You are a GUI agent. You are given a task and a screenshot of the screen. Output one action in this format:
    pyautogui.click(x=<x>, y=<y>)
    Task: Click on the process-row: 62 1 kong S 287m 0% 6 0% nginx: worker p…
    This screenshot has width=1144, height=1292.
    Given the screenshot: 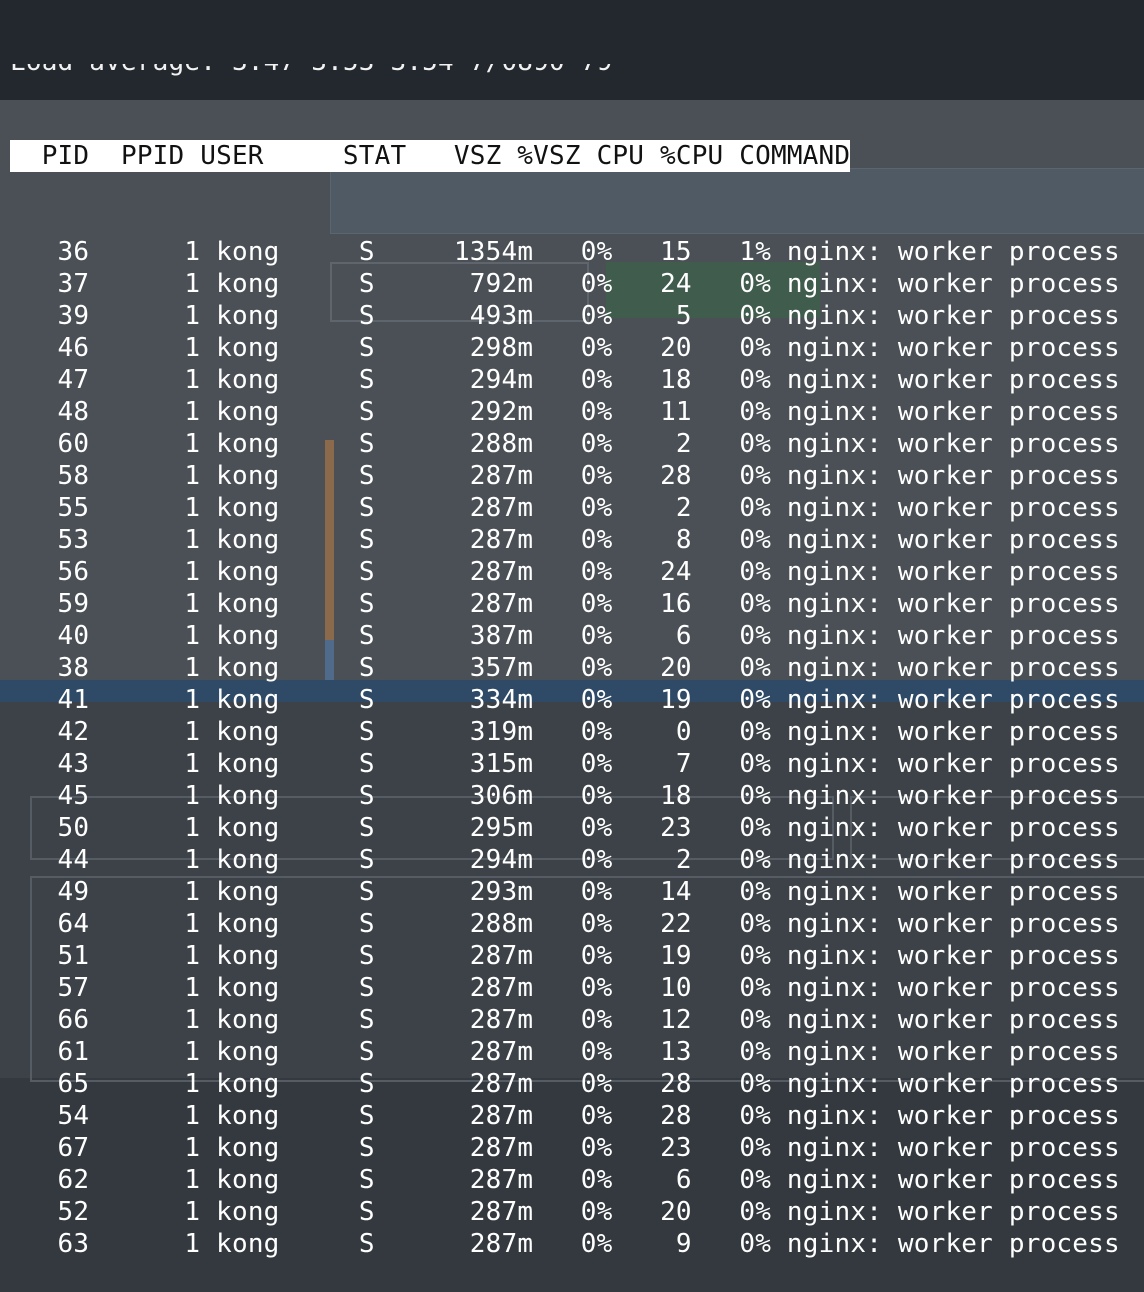 What is the action you would take?
    pyautogui.click(x=577, y=1180)
    